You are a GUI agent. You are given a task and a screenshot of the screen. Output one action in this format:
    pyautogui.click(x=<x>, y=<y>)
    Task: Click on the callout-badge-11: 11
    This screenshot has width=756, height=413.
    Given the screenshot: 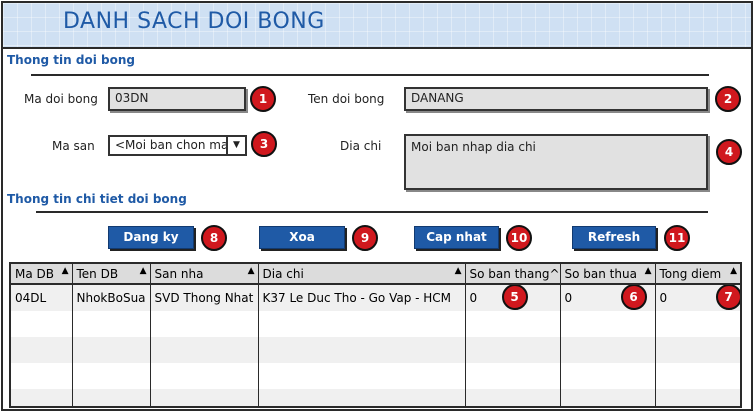 What is the action you would take?
    pyautogui.click(x=677, y=238)
    